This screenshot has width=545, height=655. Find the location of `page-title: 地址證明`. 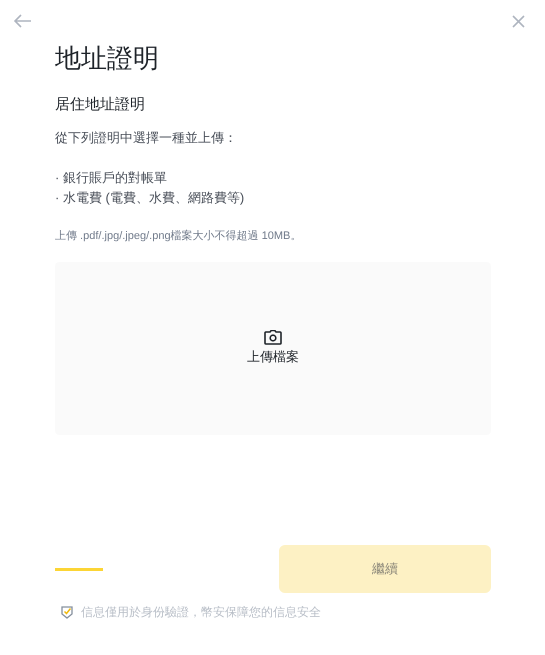

page-title: 地址證明 is located at coordinates (107, 58).